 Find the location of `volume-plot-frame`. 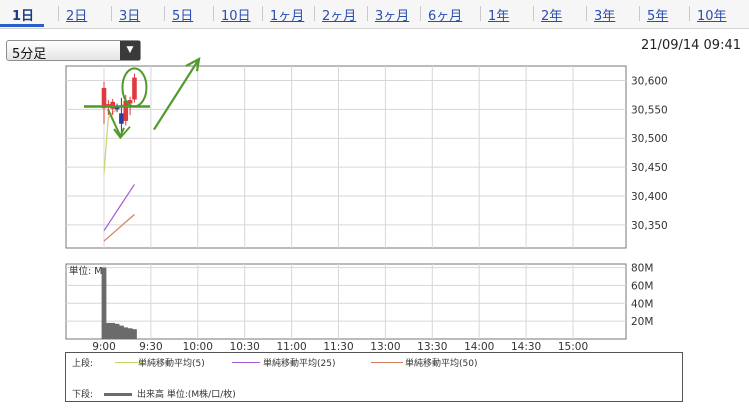

volume-plot-frame is located at coordinates (346, 301).